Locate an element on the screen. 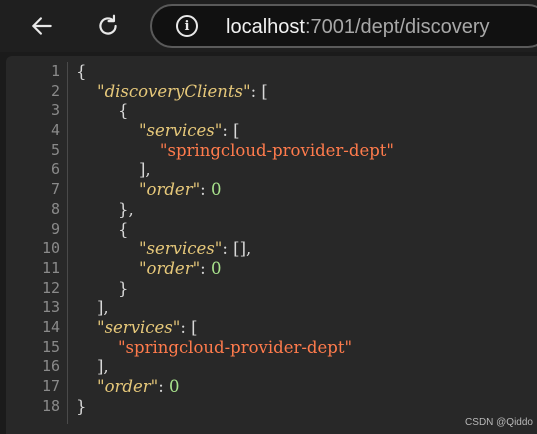 The height and width of the screenshot is (434, 537). url-host: localhost is located at coordinates (265, 27).